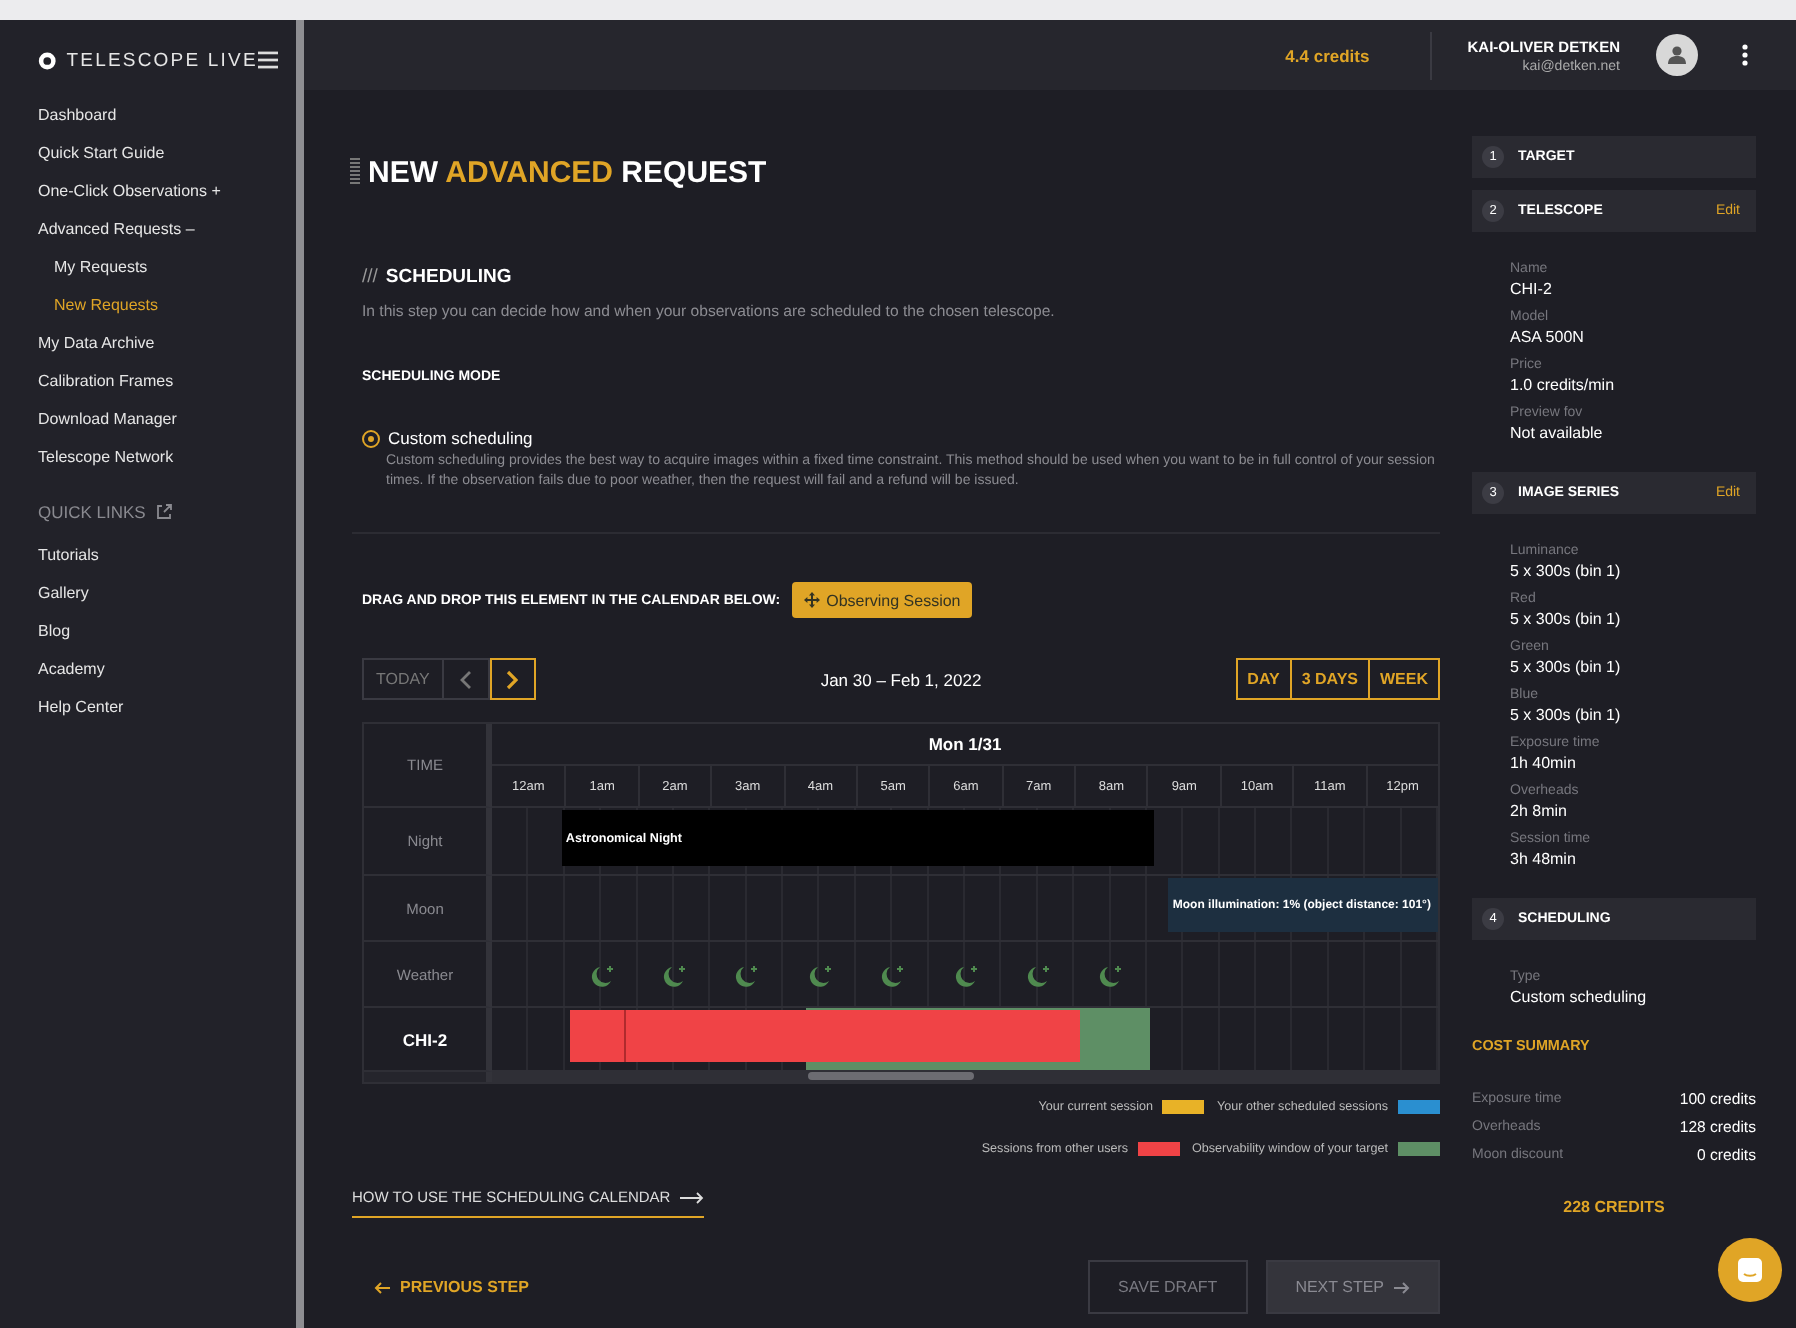  I want to click on section-prefix: ///, so click(370, 277).